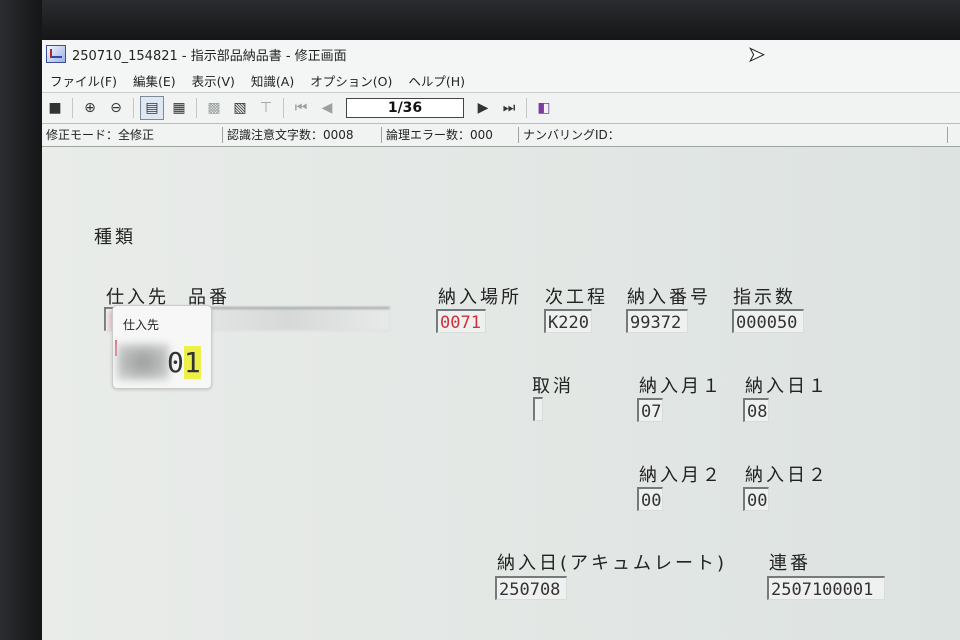 The image size is (960, 640). What do you see at coordinates (826, 588) in the screenshot?
I see `serial-field: 2507100001` at bounding box center [826, 588].